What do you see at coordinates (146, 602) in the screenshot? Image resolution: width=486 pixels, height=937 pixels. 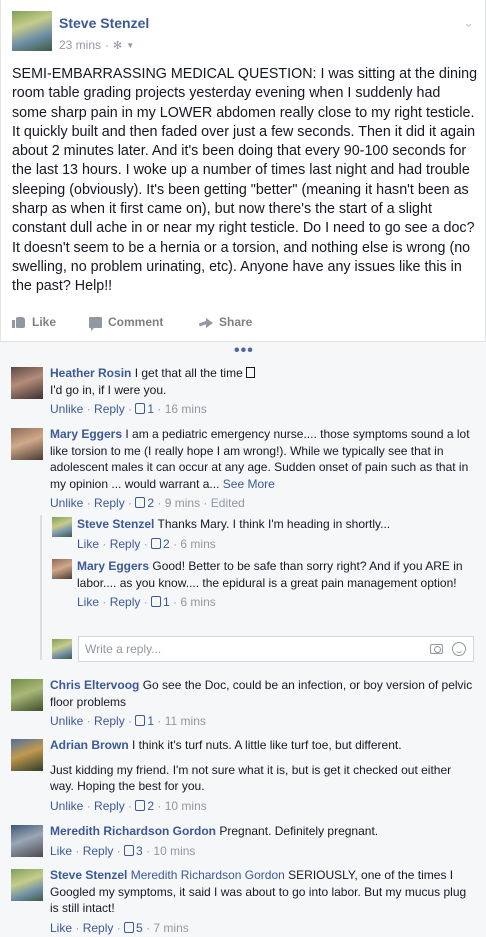 I see `reply-actions: Like · Reply · 1 · 6 mins` at bounding box center [146, 602].